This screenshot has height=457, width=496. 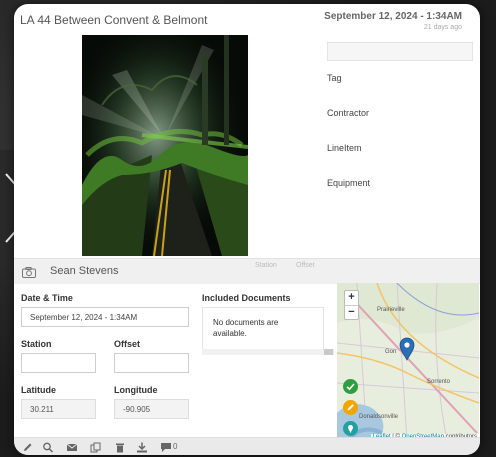 I want to click on right-field-panel: Tag Contractor LineItem Equipment, so click(x=400, y=115).